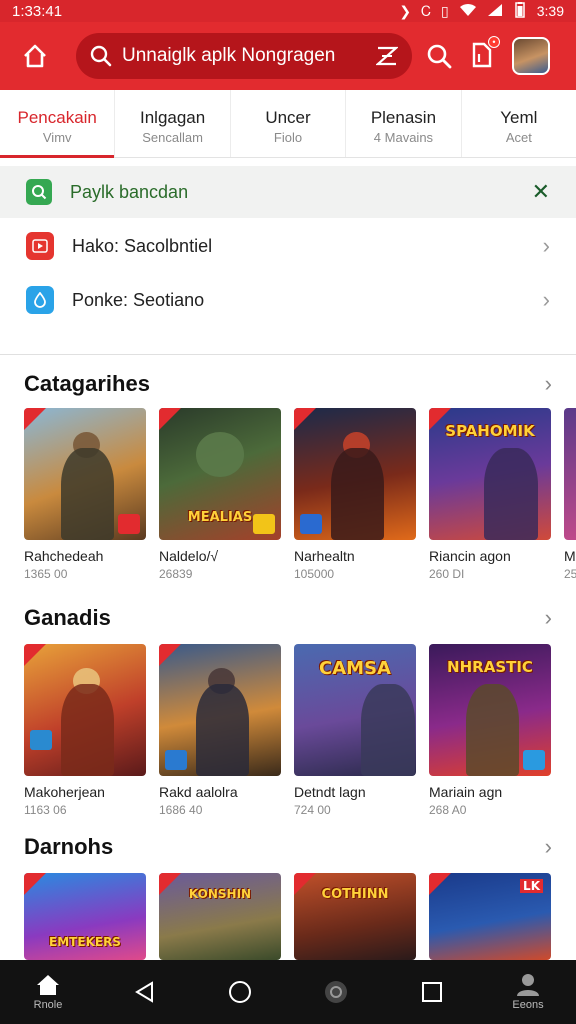 Image resolution: width=576 pixels, height=1024 pixels. Describe the element at coordinates (485, 54) in the screenshot. I see `downloads-button: •` at that location.